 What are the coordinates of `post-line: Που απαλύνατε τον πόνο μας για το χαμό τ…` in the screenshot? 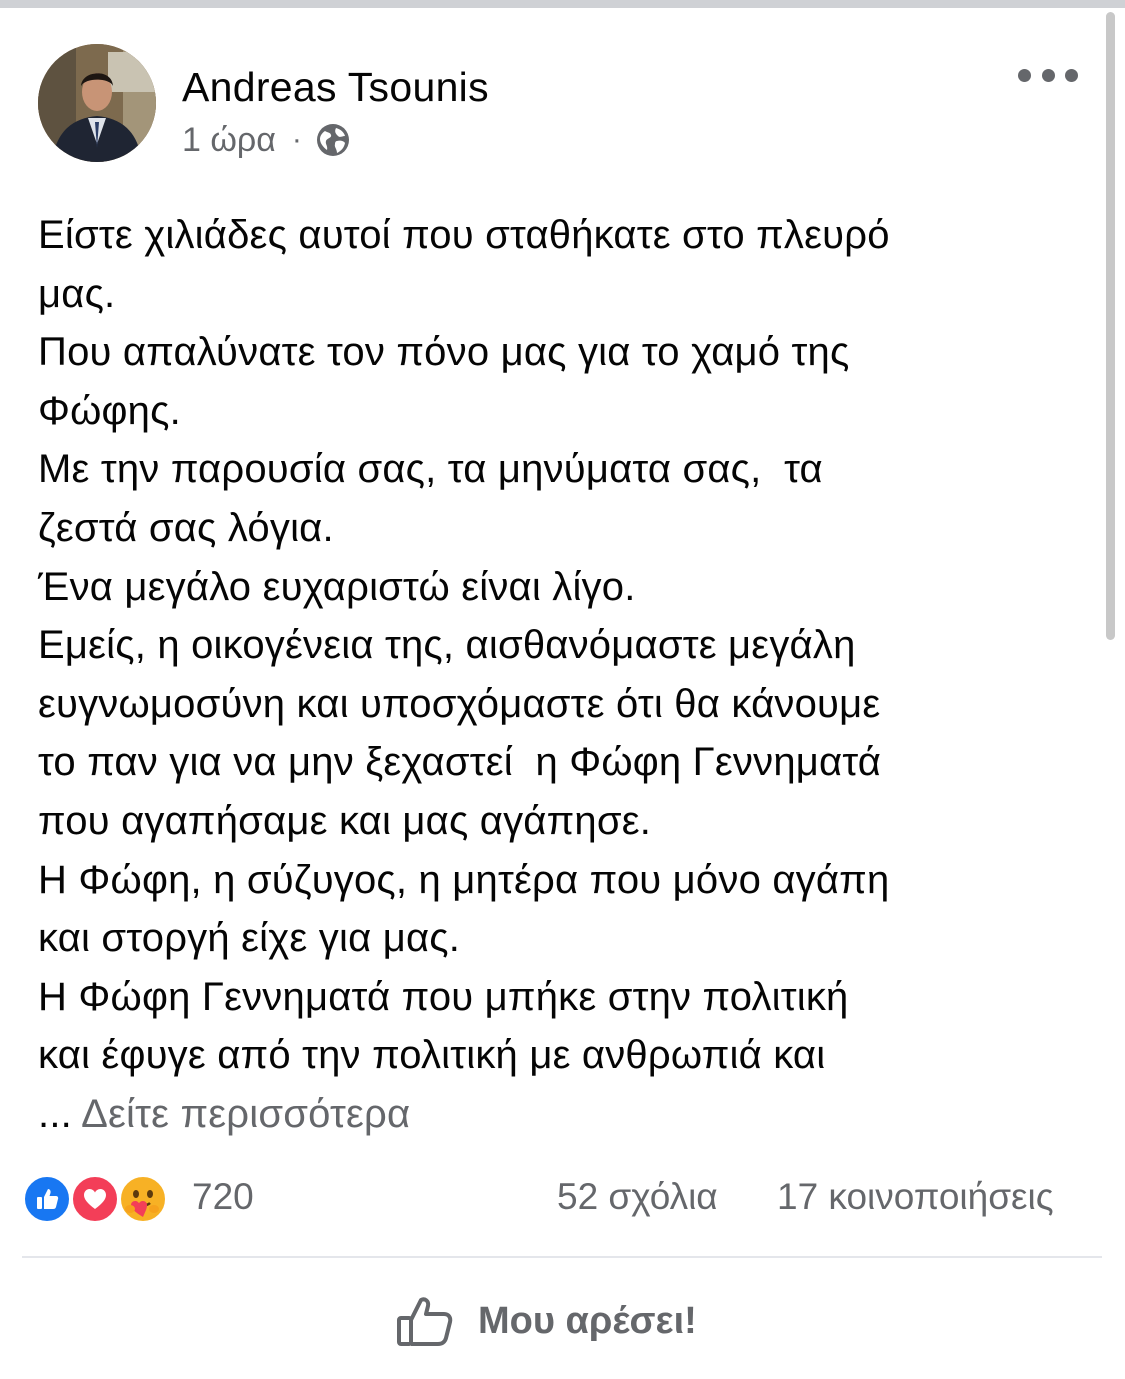 It's located at (444, 352).